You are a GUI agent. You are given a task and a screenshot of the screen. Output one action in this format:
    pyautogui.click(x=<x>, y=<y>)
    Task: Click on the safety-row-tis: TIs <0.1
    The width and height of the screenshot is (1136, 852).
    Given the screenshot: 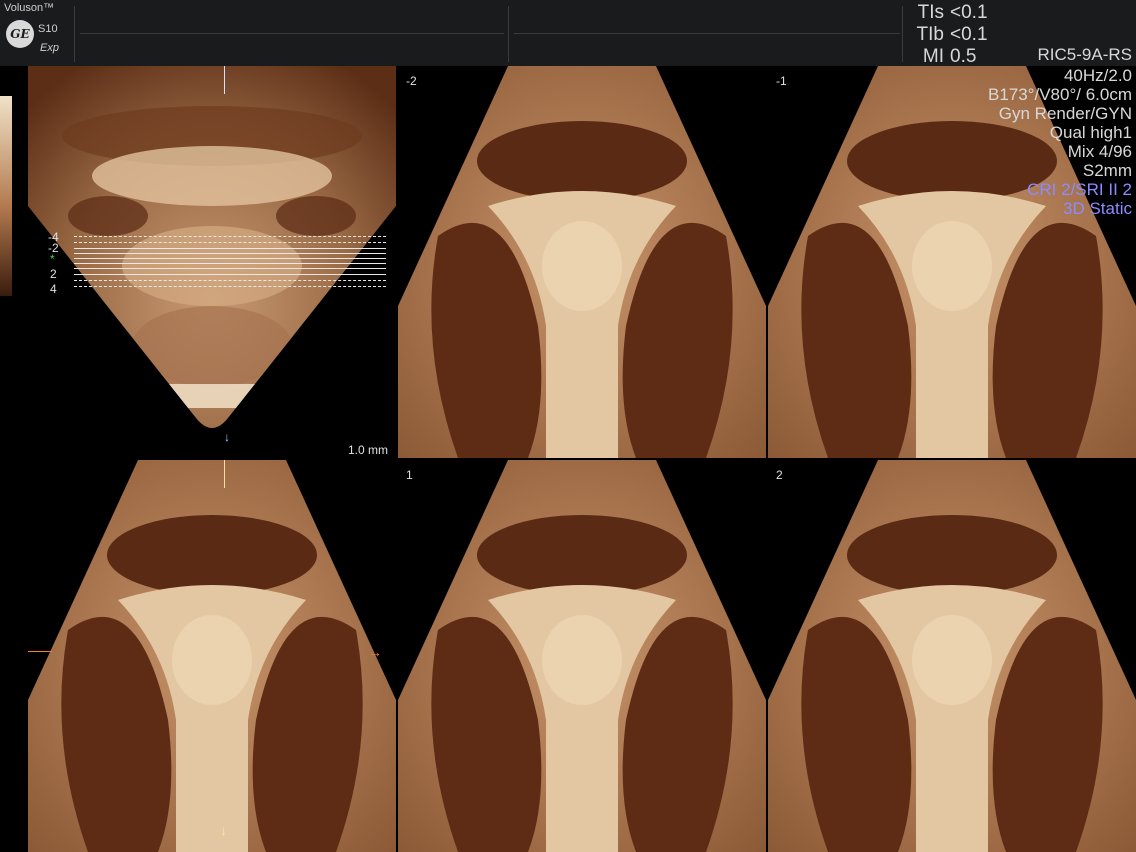 What is the action you would take?
    pyautogui.click(x=956, y=13)
    